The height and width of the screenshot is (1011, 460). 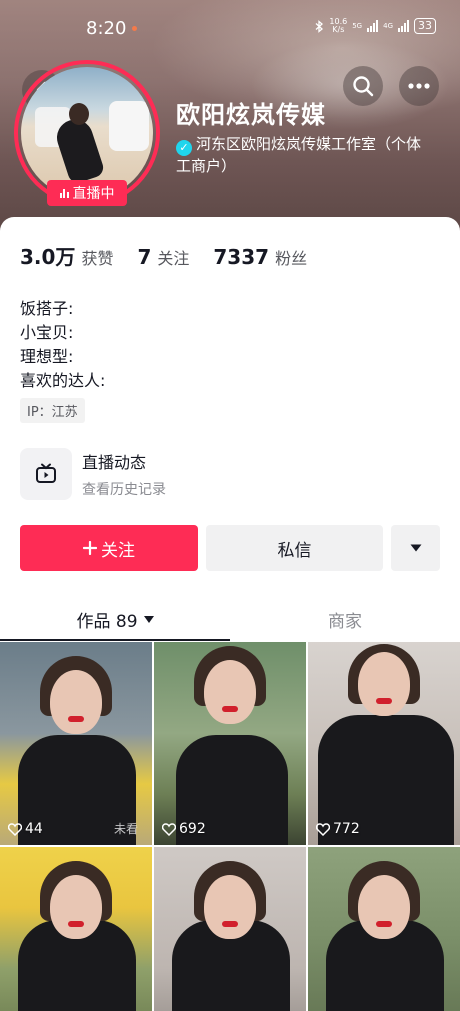 I want to click on live-history-entry: 直播动态 查看历史记录, so click(x=93, y=474).